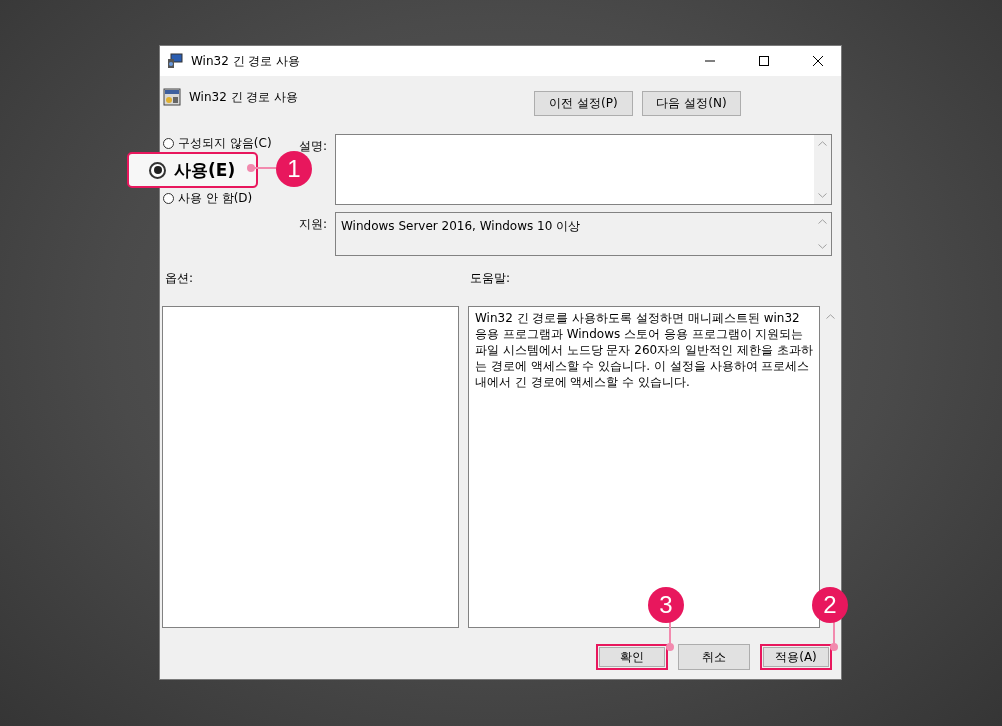  What do you see at coordinates (294, 169) in the screenshot?
I see `callout-badge: 1` at bounding box center [294, 169].